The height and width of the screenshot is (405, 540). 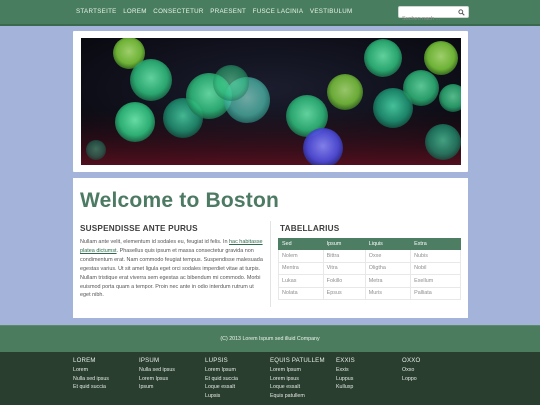 What do you see at coordinates (96, 11) in the screenshot?
I see `nav-item-startseite: STARTSEITE` at bounding box center [96, 11].